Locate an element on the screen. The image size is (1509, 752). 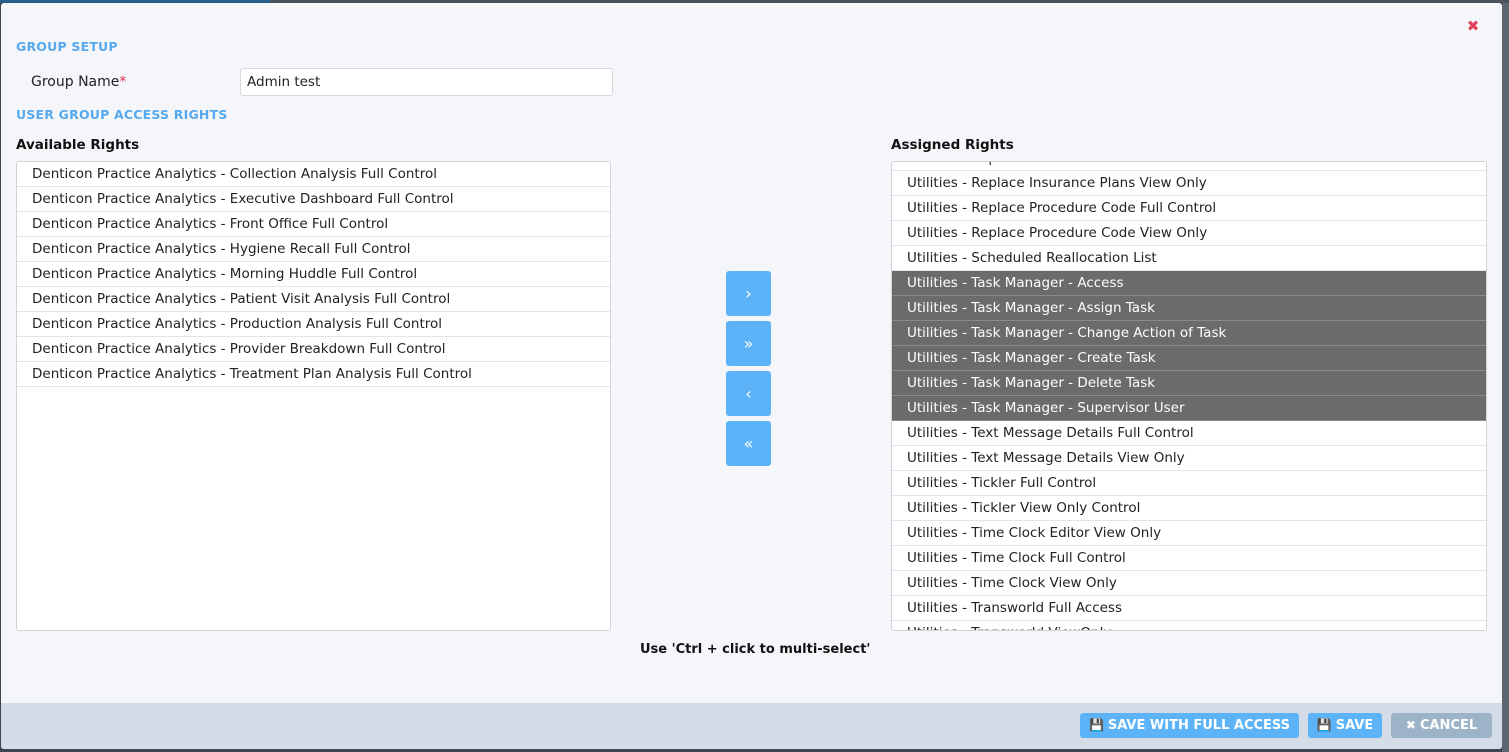
assigned-right-item: Utilities - Task Manager - Delete Task is located at coordinates (1189, 383).